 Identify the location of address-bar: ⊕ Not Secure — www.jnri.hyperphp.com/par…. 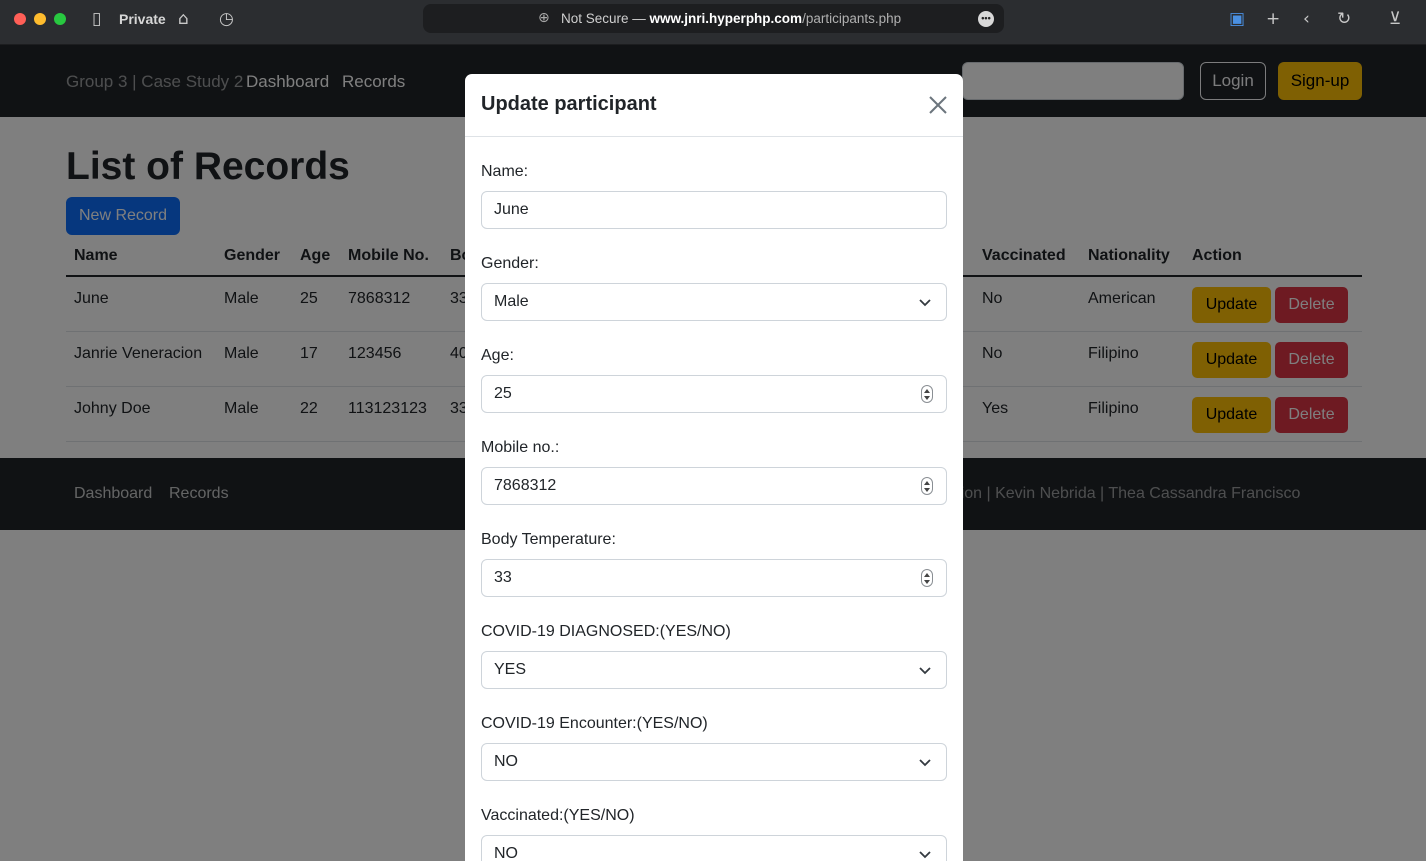
(713, 18).